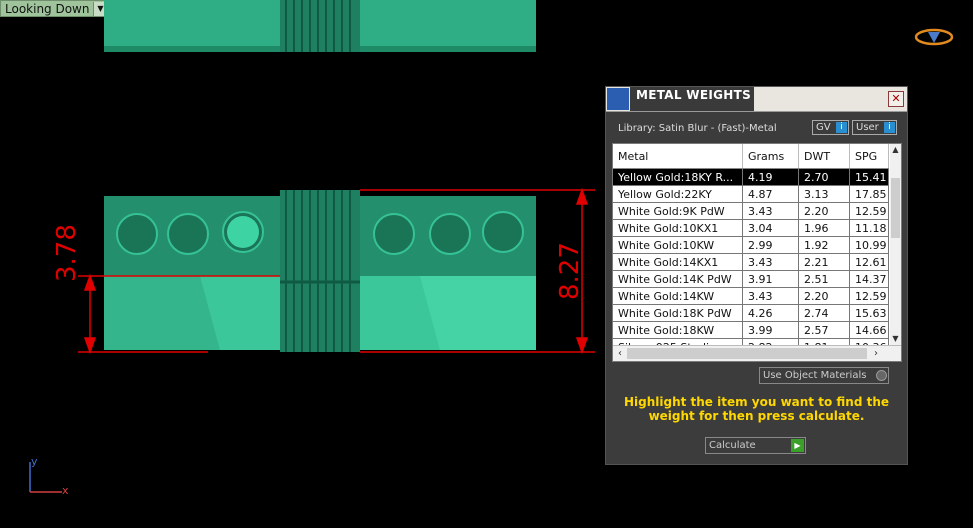  What do you see at coordinates (771, 194) in the screenshot?
I see `table-cell: 4.87` at bounding box center [771, 194].